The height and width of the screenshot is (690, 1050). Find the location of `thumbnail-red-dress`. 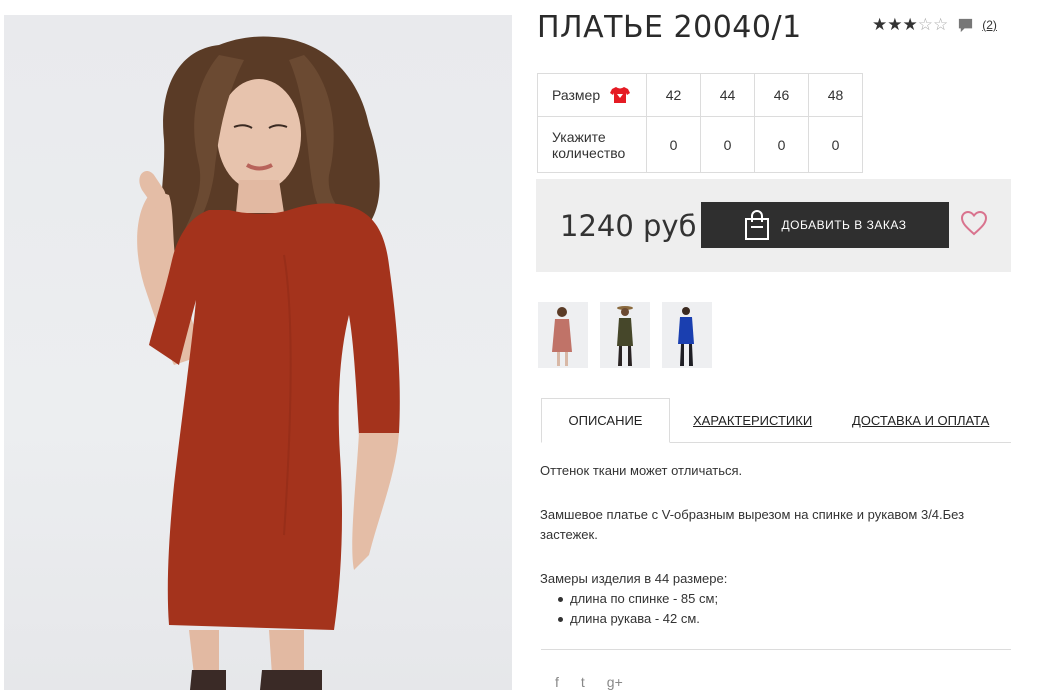

thumbnail-red-dress is located at coordinates (563, 335).